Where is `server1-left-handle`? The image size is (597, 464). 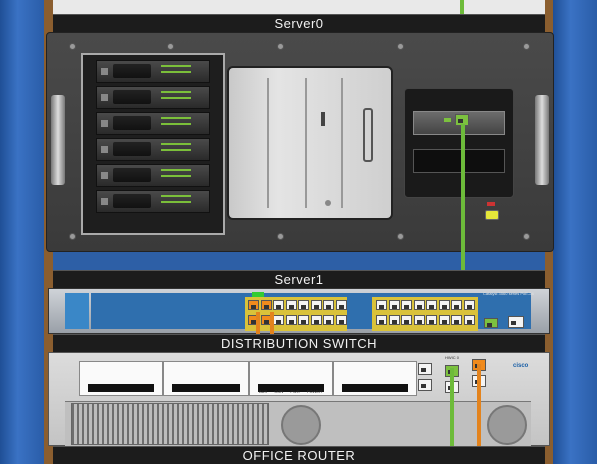
server1-left-handle is located at coordinates (58, 140).